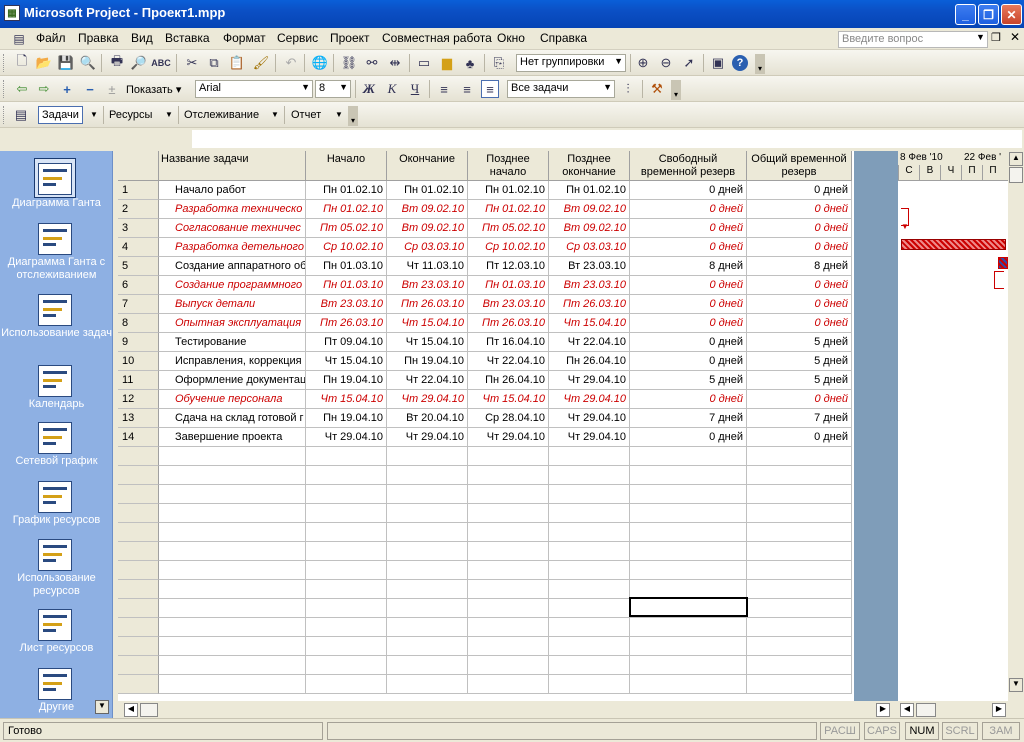 The width and height of the screenshot is (1024, 742). I want to click on show-subtasks-icon: +, so click(67, 89).